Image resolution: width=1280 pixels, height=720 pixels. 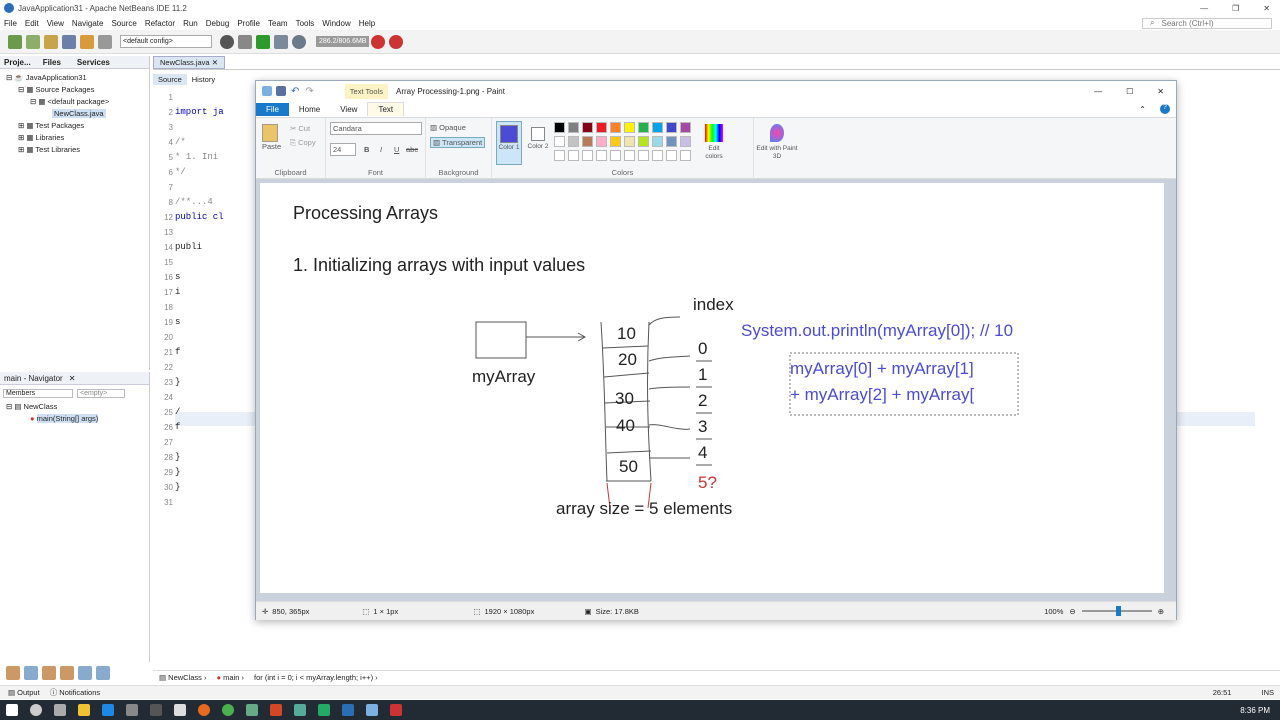 I want to click on file-explorer-icon, so click(x=84, y=710).